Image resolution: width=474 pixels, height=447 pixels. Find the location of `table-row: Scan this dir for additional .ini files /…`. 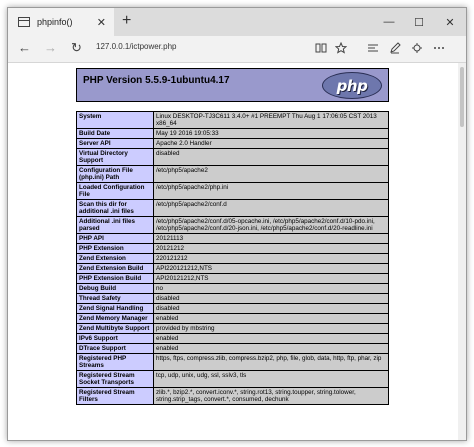

table-row: Scan this dir for additional .ini files /… is located at coordinates (232, 208).